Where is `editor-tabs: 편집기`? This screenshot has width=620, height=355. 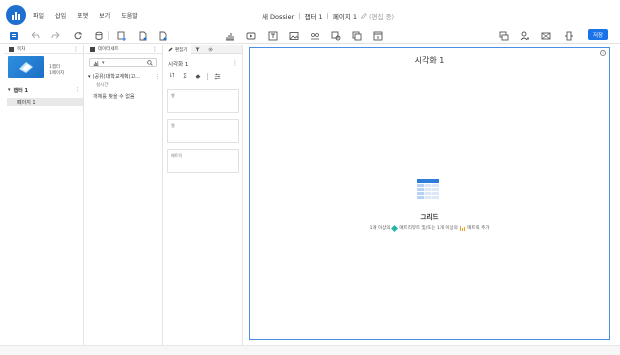 editor-tabs: 편집기 is located at coordinates (203, 49).